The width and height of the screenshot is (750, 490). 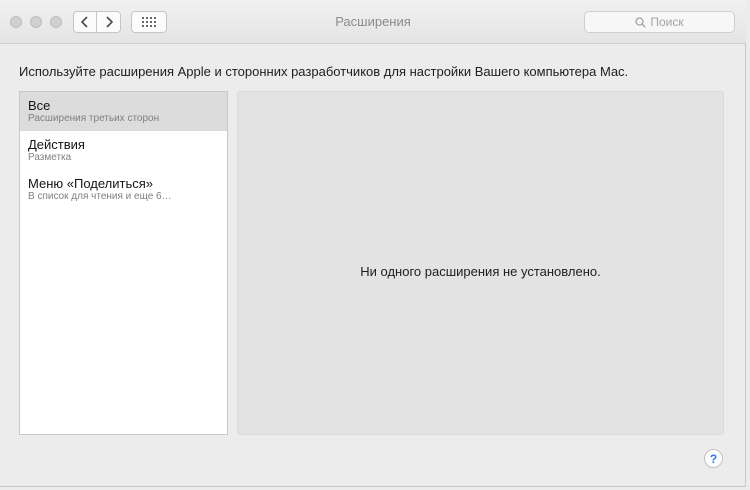 I want to click on list-item-subtitle: Разметка, so click(x=50, y=157).